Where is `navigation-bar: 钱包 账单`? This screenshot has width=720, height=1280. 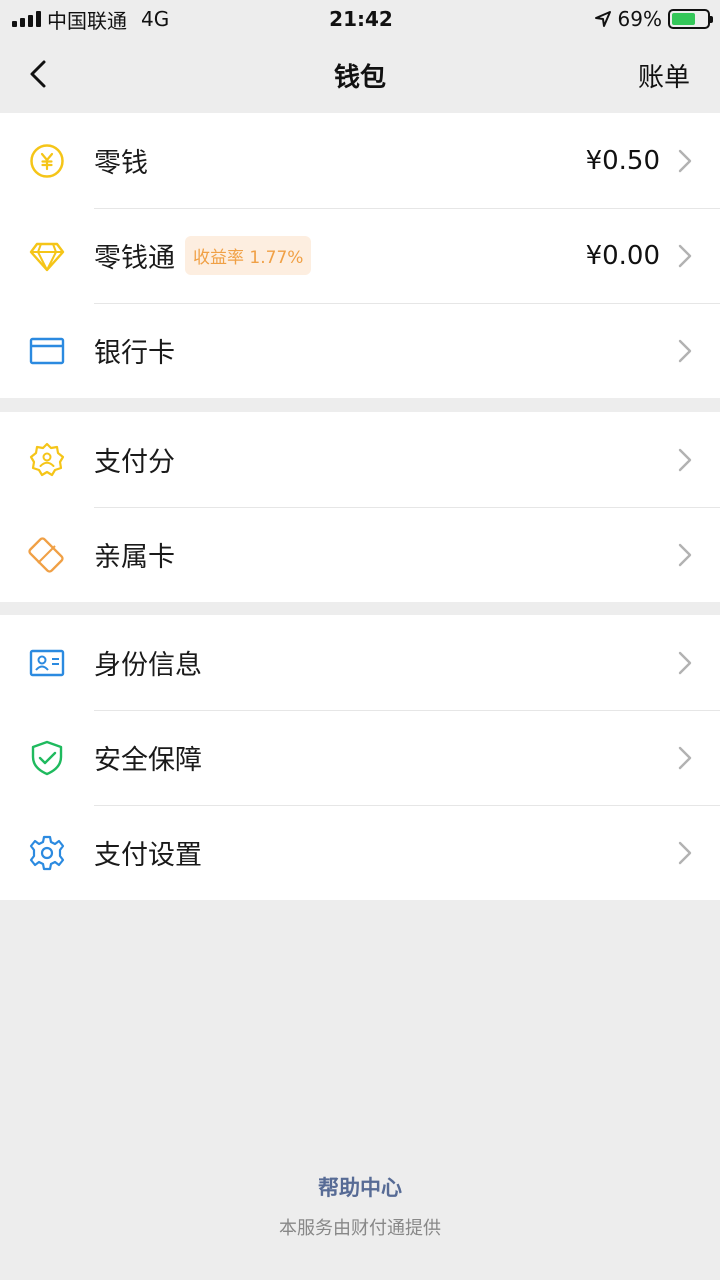 navigation-bar: 钱包 账单 is located at coordinates (360, 75).